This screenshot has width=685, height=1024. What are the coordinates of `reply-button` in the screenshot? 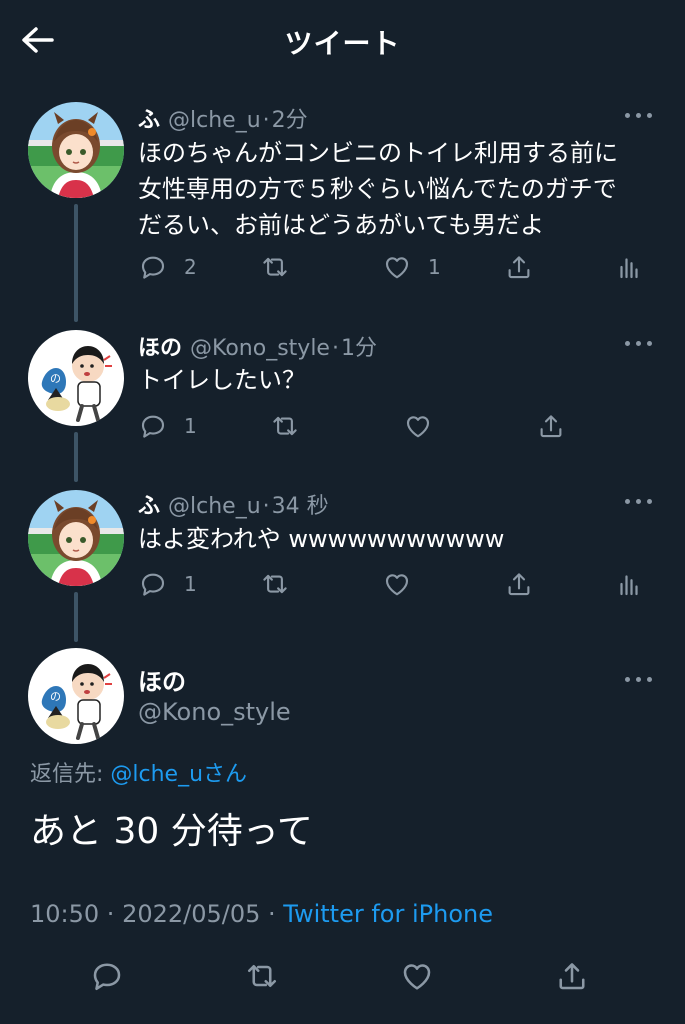 It's located at (107, 976).